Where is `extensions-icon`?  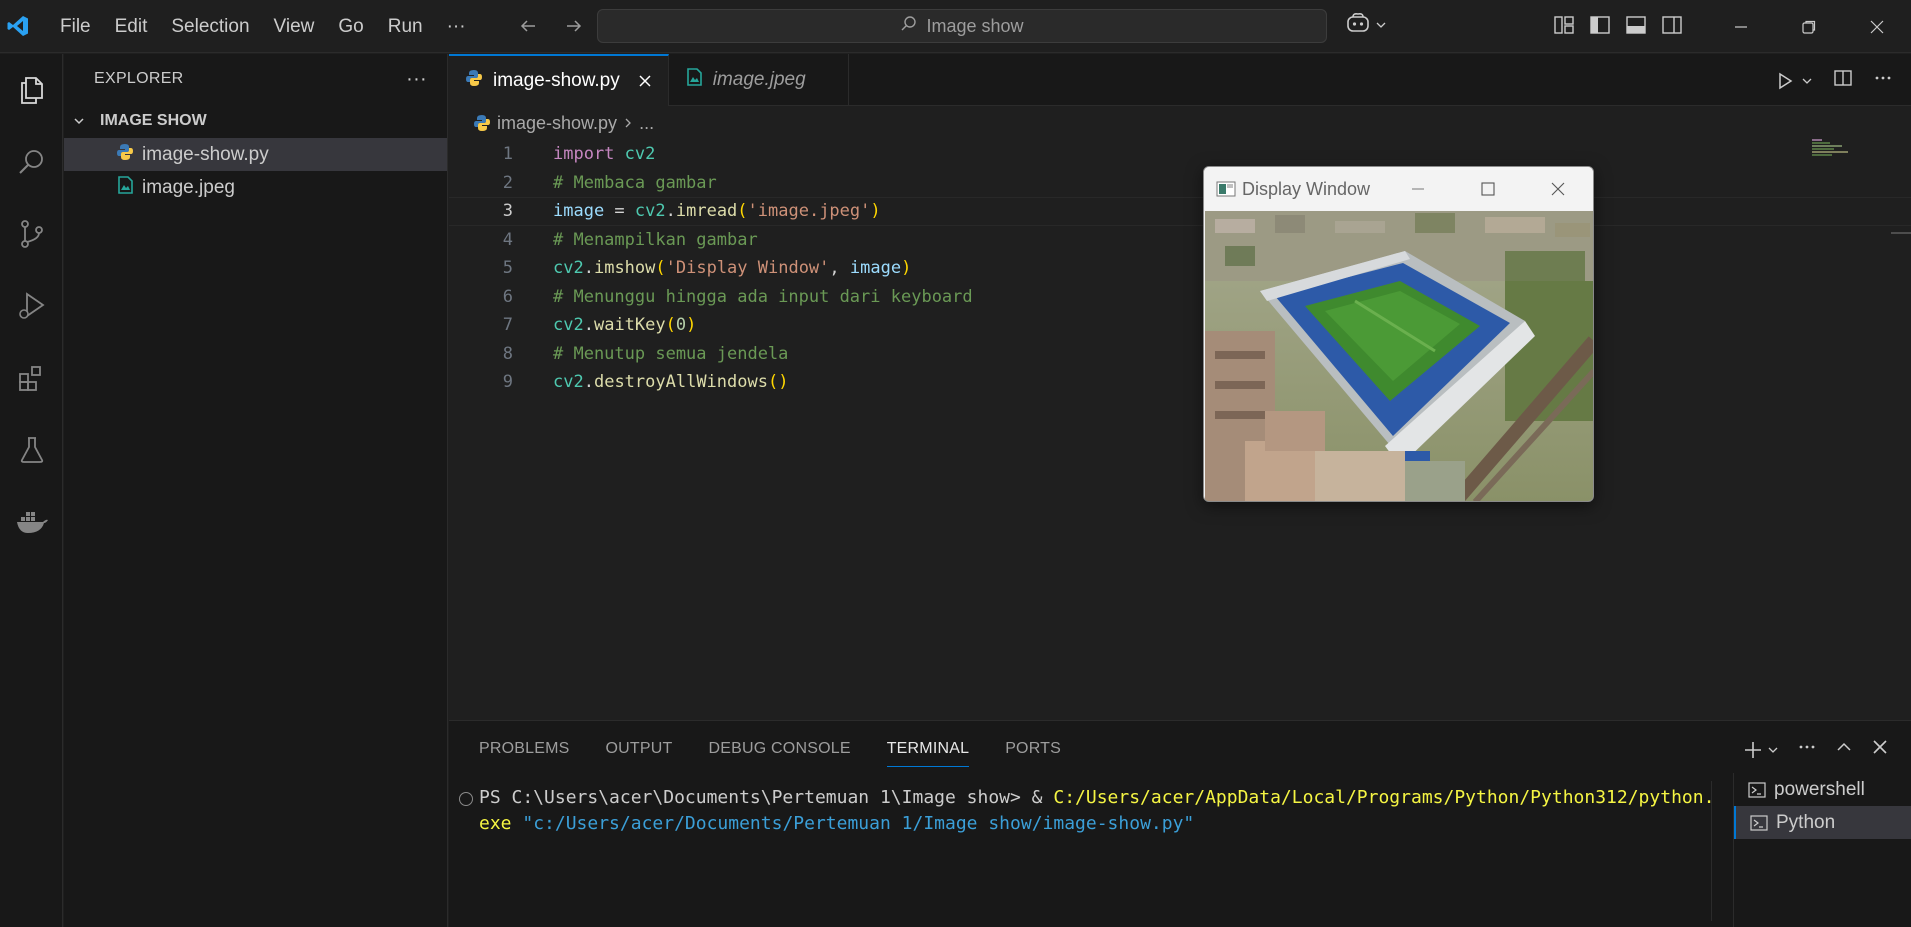
extensions-icon is located at coordinates (31, 378).